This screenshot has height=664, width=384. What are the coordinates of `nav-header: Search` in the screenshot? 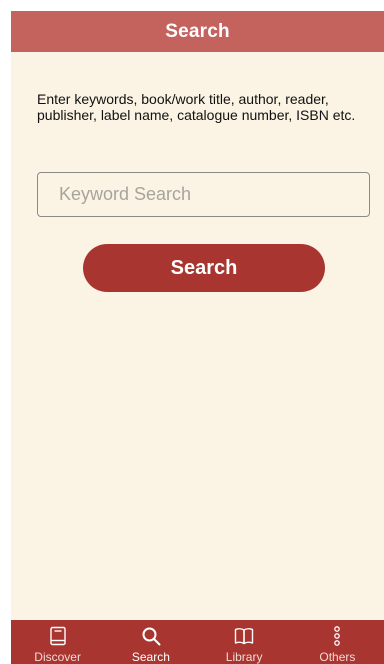 It's located at (197, 31).